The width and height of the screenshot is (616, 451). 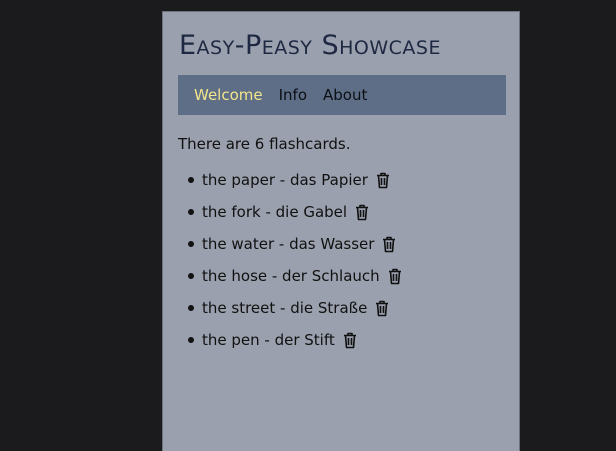 I want to click on flashcard-item: the fork - die Gabel, so click(x=290, y=212).